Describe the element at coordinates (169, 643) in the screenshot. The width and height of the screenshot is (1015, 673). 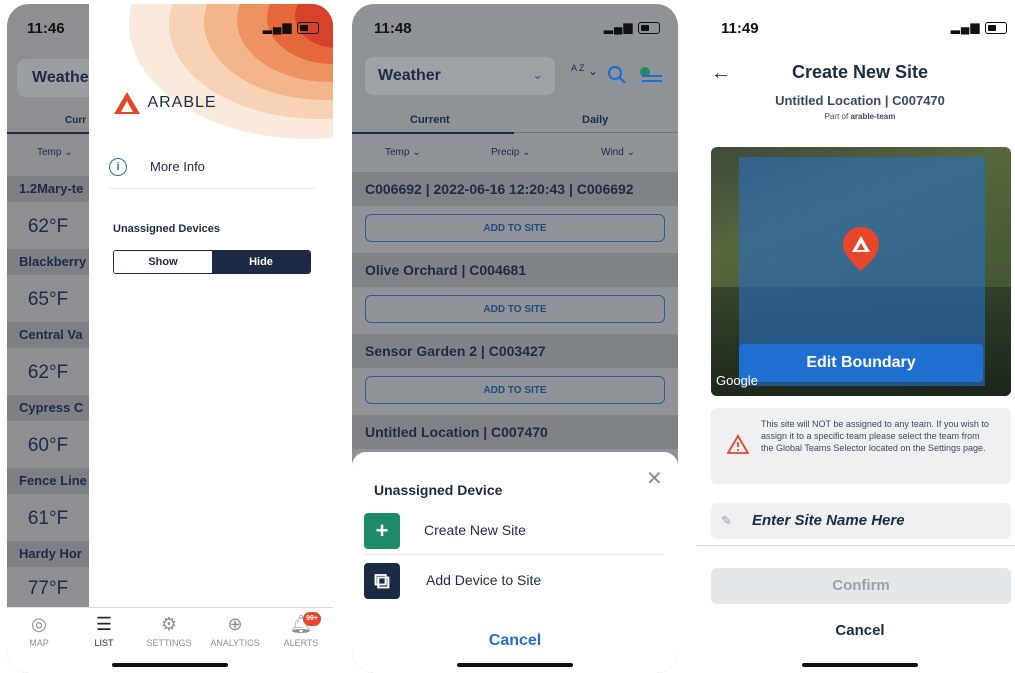
I see `tab-settings-label: SETTINGS` at that location.